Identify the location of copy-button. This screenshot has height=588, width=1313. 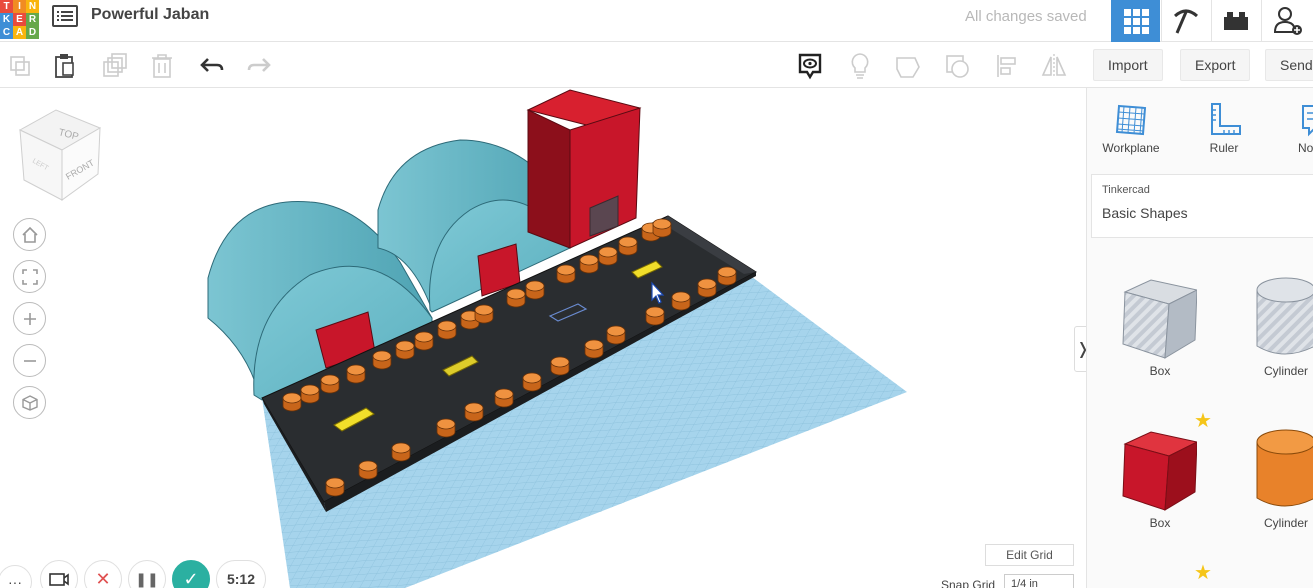
(20, 66).